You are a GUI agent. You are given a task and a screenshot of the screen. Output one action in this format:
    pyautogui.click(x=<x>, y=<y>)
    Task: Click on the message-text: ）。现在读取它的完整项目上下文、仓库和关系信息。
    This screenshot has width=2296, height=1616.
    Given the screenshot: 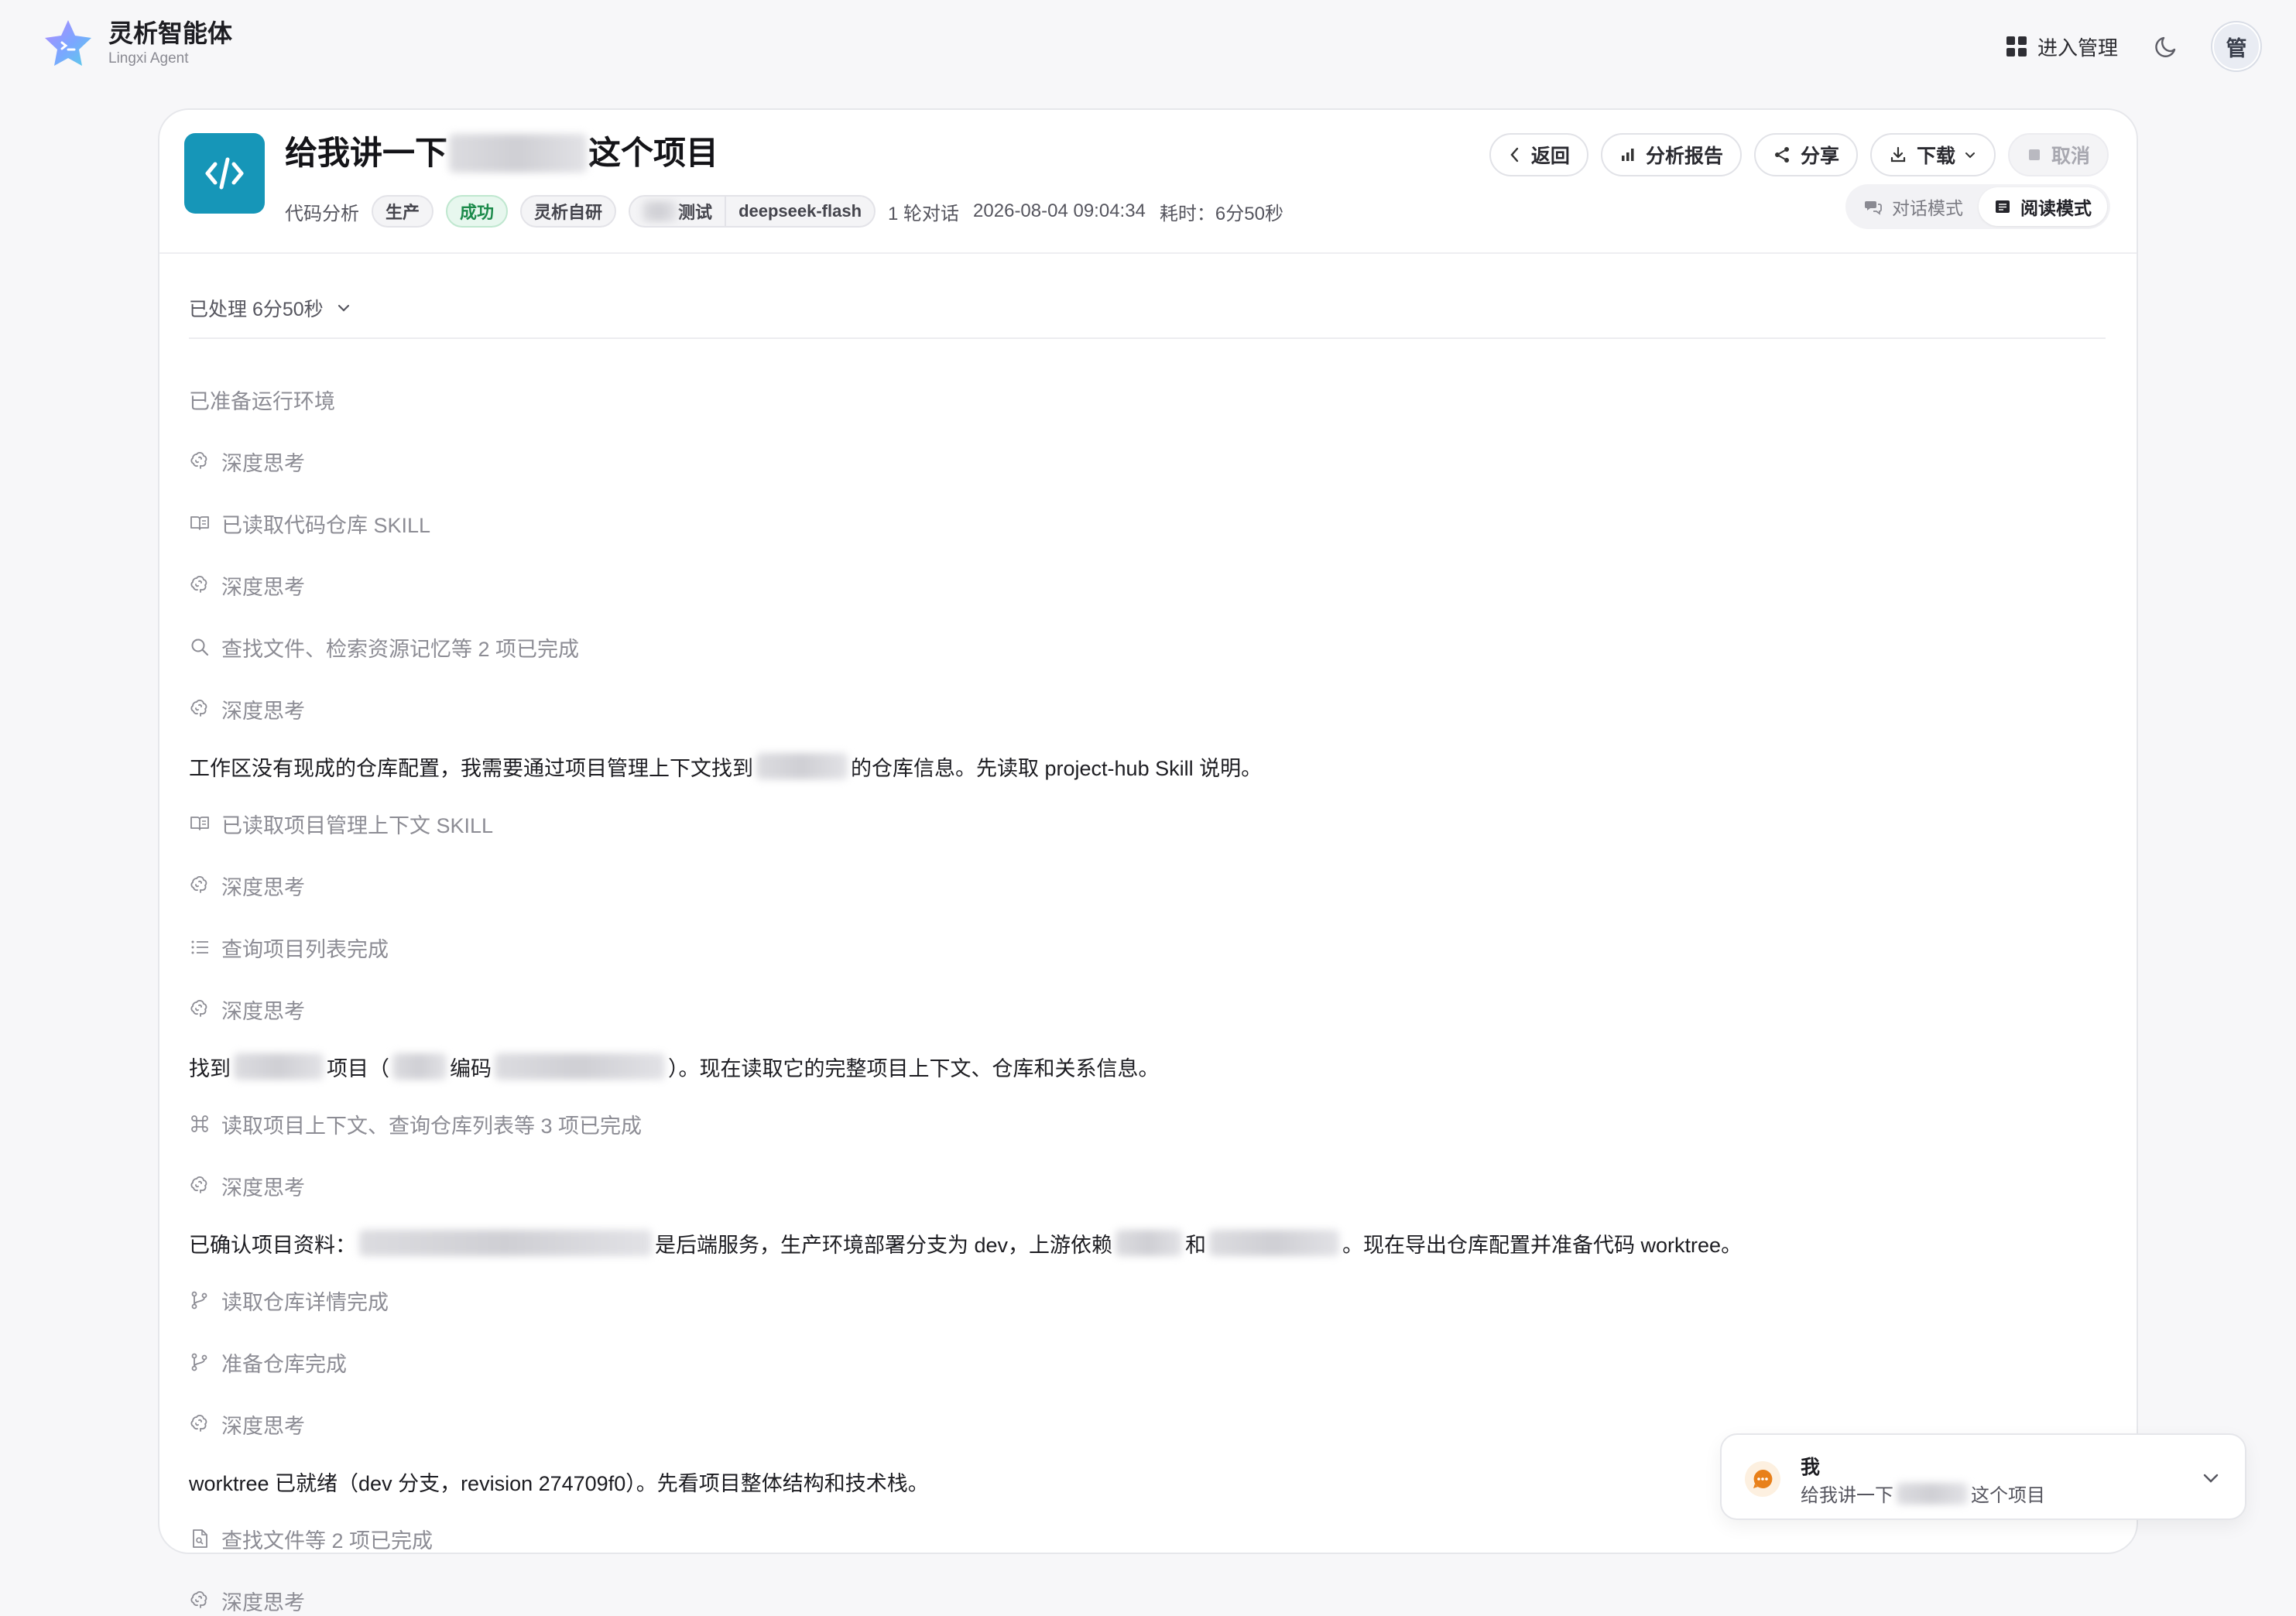 What is the action you would take?
    pyautogui.click(x=914, y=1068)
    